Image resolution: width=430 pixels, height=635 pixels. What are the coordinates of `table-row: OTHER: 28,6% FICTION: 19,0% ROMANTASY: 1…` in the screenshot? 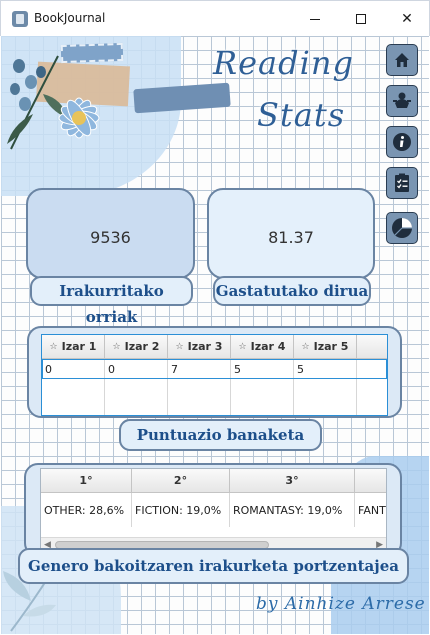 It's located at (213, 510).